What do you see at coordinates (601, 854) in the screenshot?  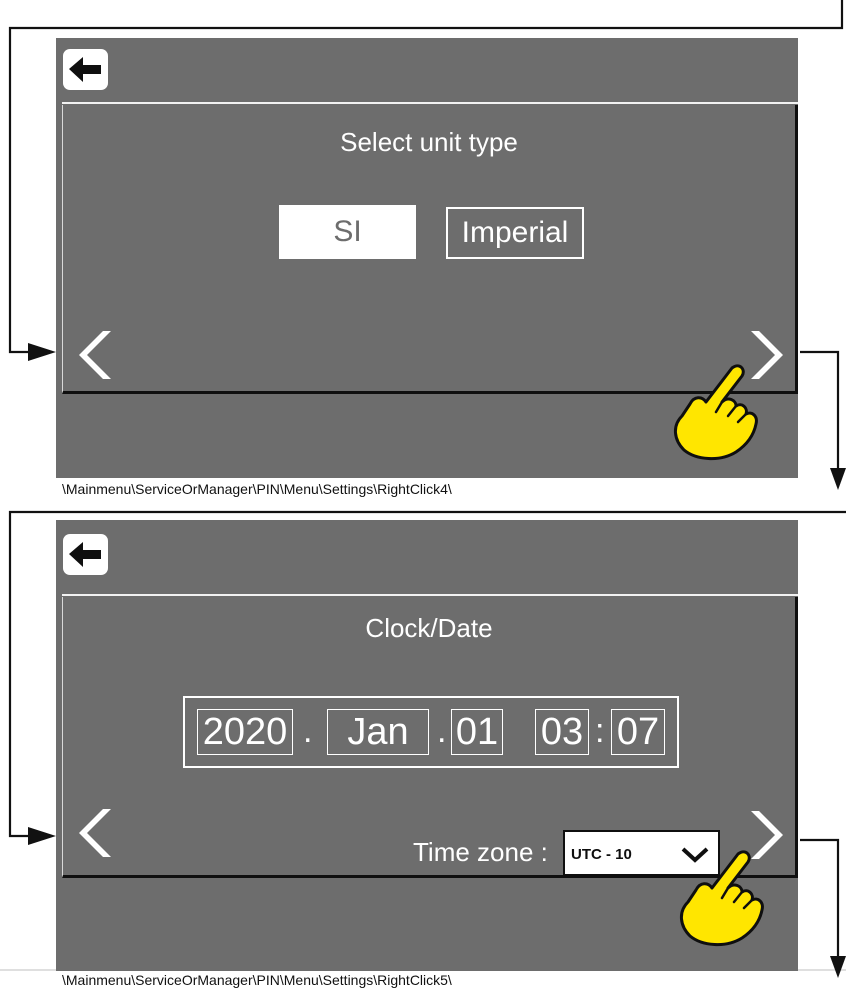 I see `timezone-value: UTC - 10` at bounding box center [601, 854].